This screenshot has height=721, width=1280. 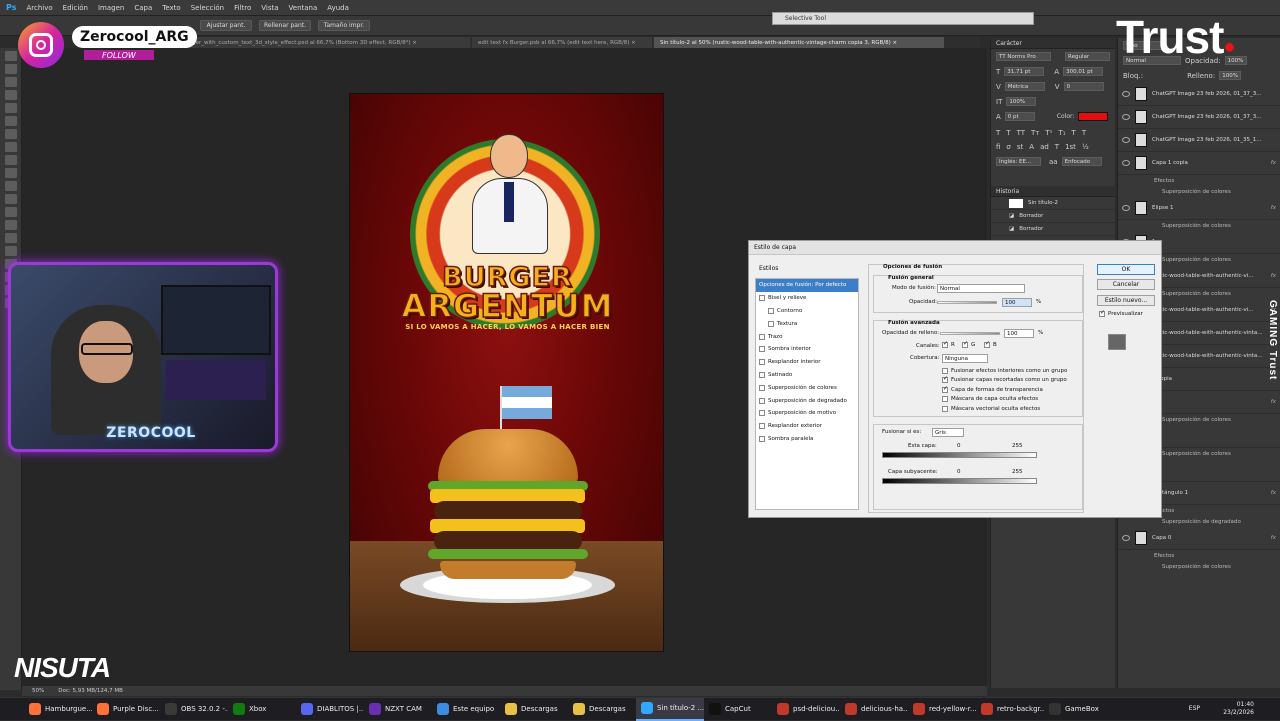 I want to click on channel-g-checkbox, so click(x=965, y=344).